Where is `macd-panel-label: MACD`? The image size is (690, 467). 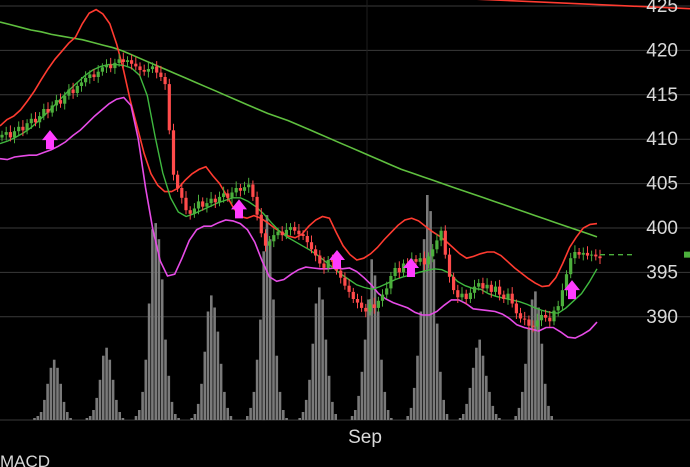
macd-panel-label: MACD is located at coordinates (25, 459).